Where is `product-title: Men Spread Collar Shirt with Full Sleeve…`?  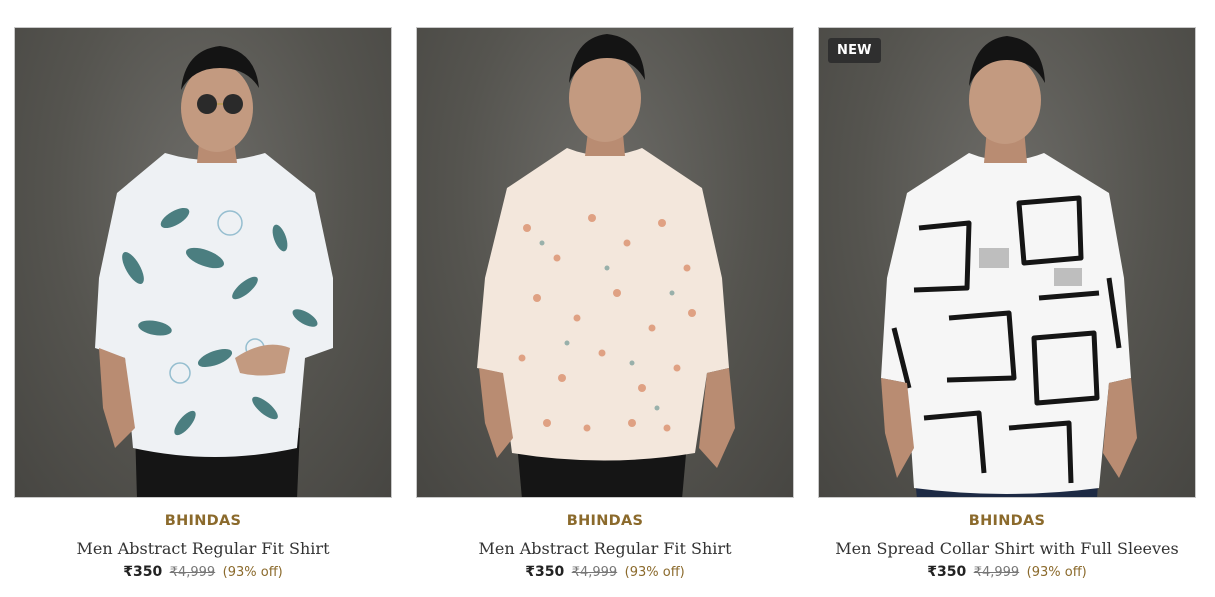 product-title: Men Spread Collar Shirt with Full Sleeve… is located at coordinates (1007, 549).